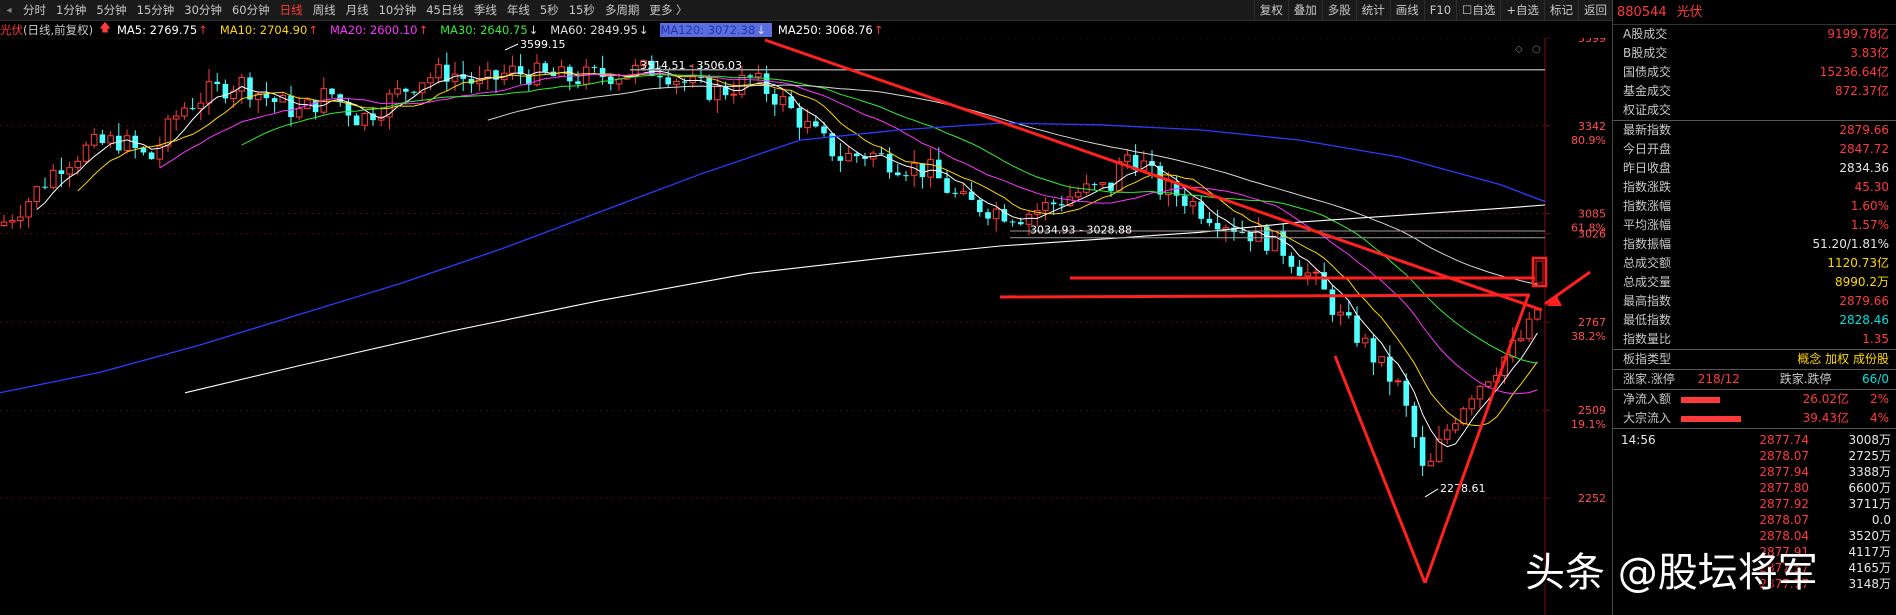 This screenshot has height=615, width=1896. What do you see at coordinates (1869, 584) in the screenshot?
I see `tick-volume: 3148万` at bounding box center [1869, 584].